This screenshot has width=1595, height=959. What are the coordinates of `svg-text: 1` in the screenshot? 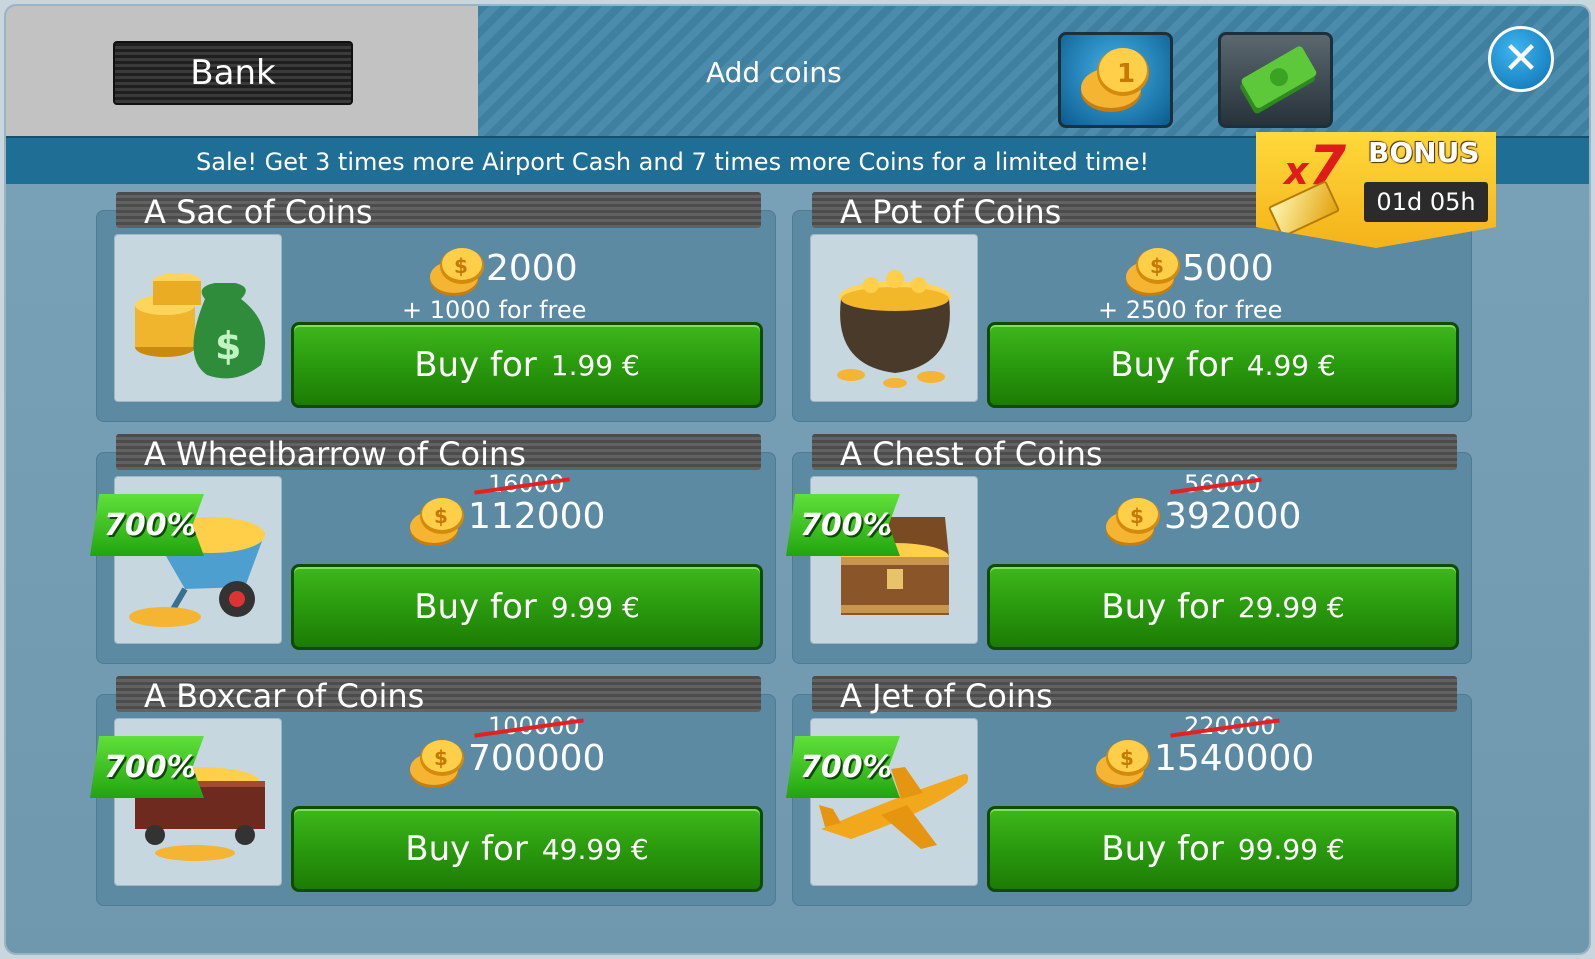 It's located at (1126, 74).